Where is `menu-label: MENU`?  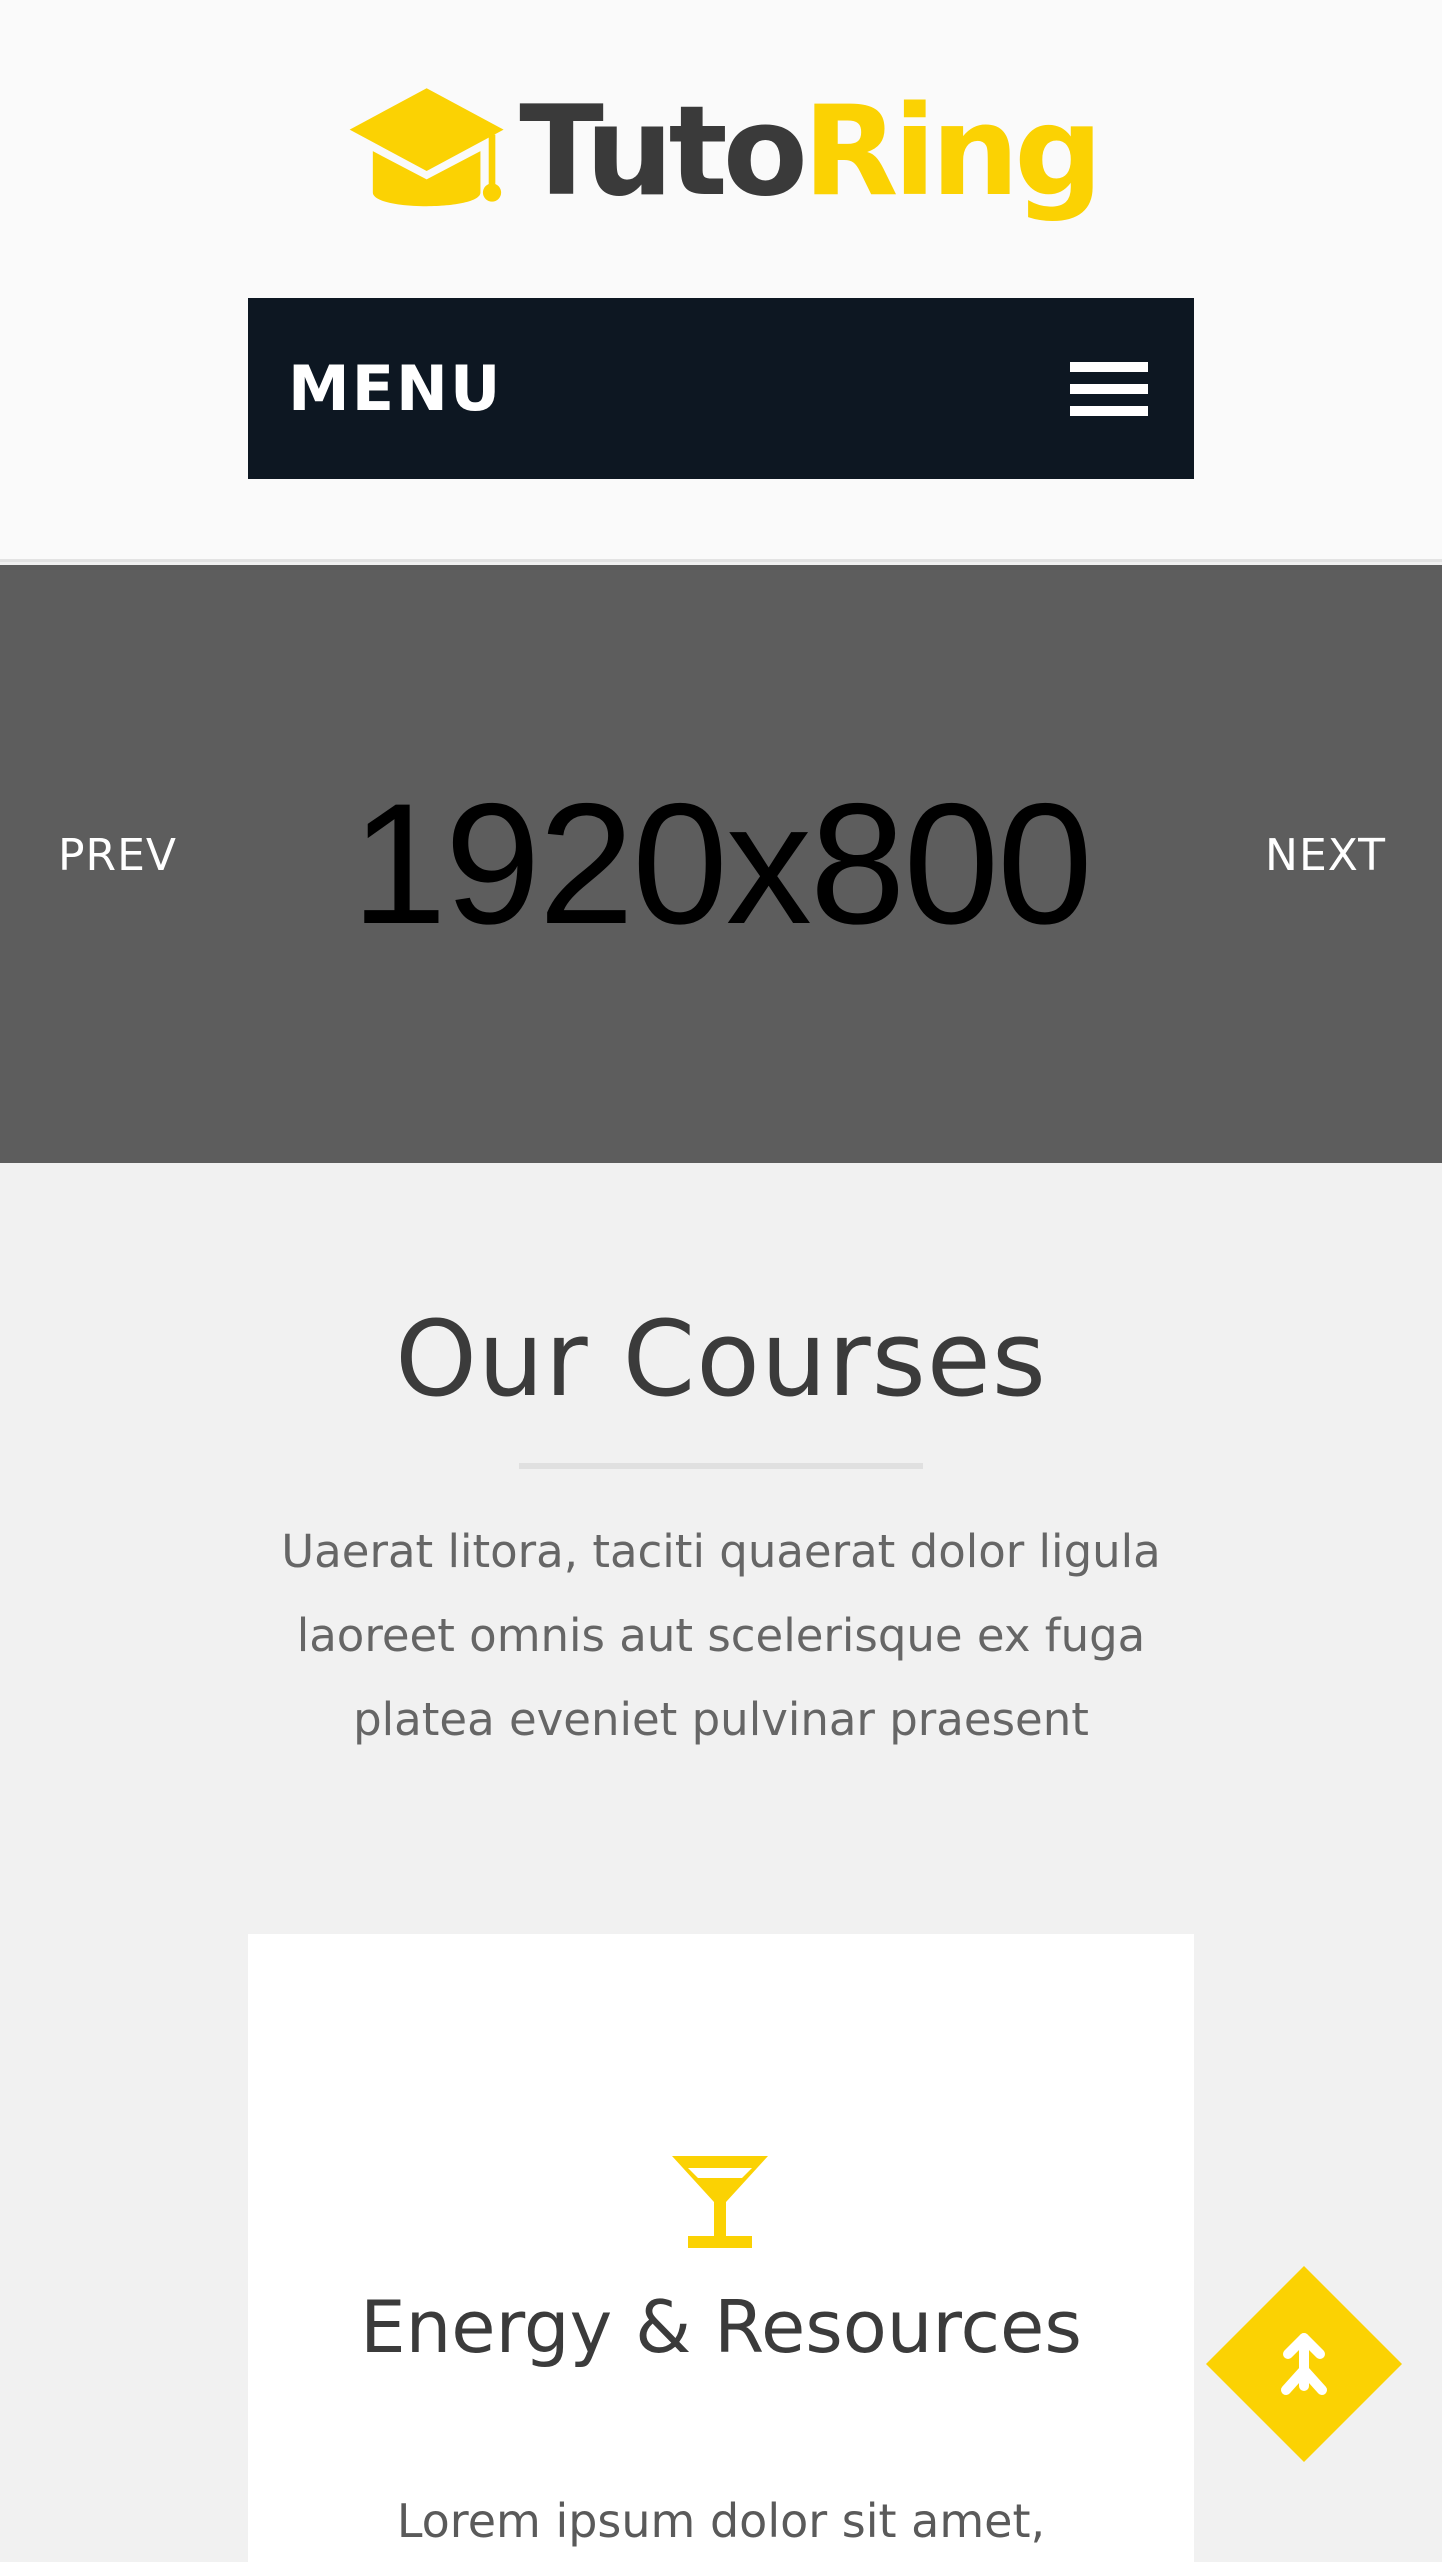
menu-label: MENU is located at coordinates (395, 388).